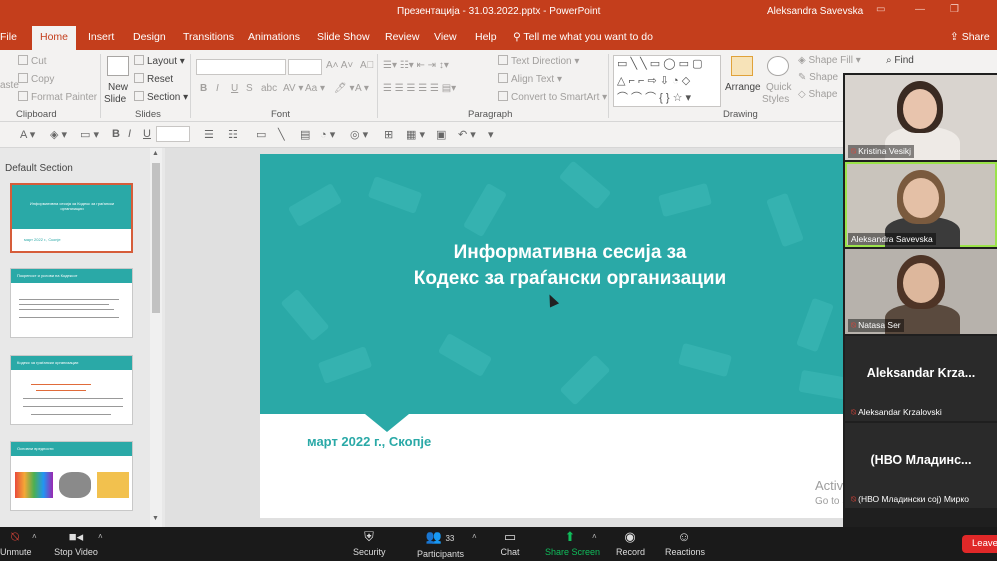 The image size is (997, 561). I want to click on quick-styles-label-1: Quick, so click(779, 87).